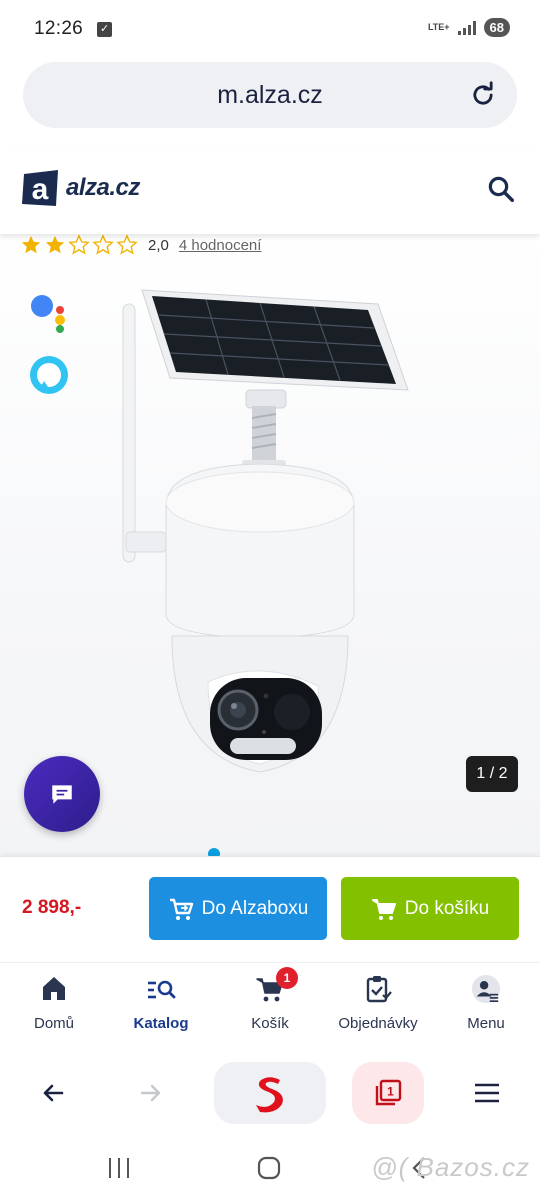  I want to click on arrow-left-icon, so click(53, 1093).